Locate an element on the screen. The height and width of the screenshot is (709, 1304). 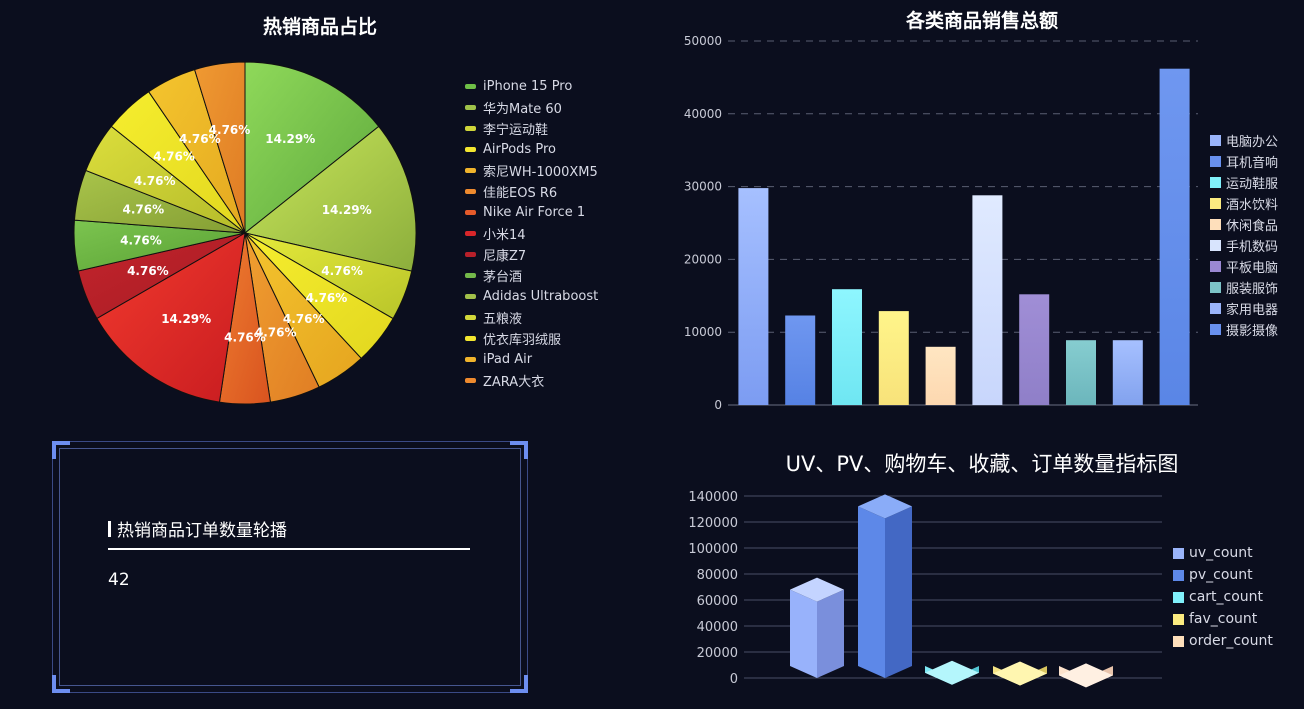
pie-legend-label: AirPods Pro is located at coordinates (519, 149).